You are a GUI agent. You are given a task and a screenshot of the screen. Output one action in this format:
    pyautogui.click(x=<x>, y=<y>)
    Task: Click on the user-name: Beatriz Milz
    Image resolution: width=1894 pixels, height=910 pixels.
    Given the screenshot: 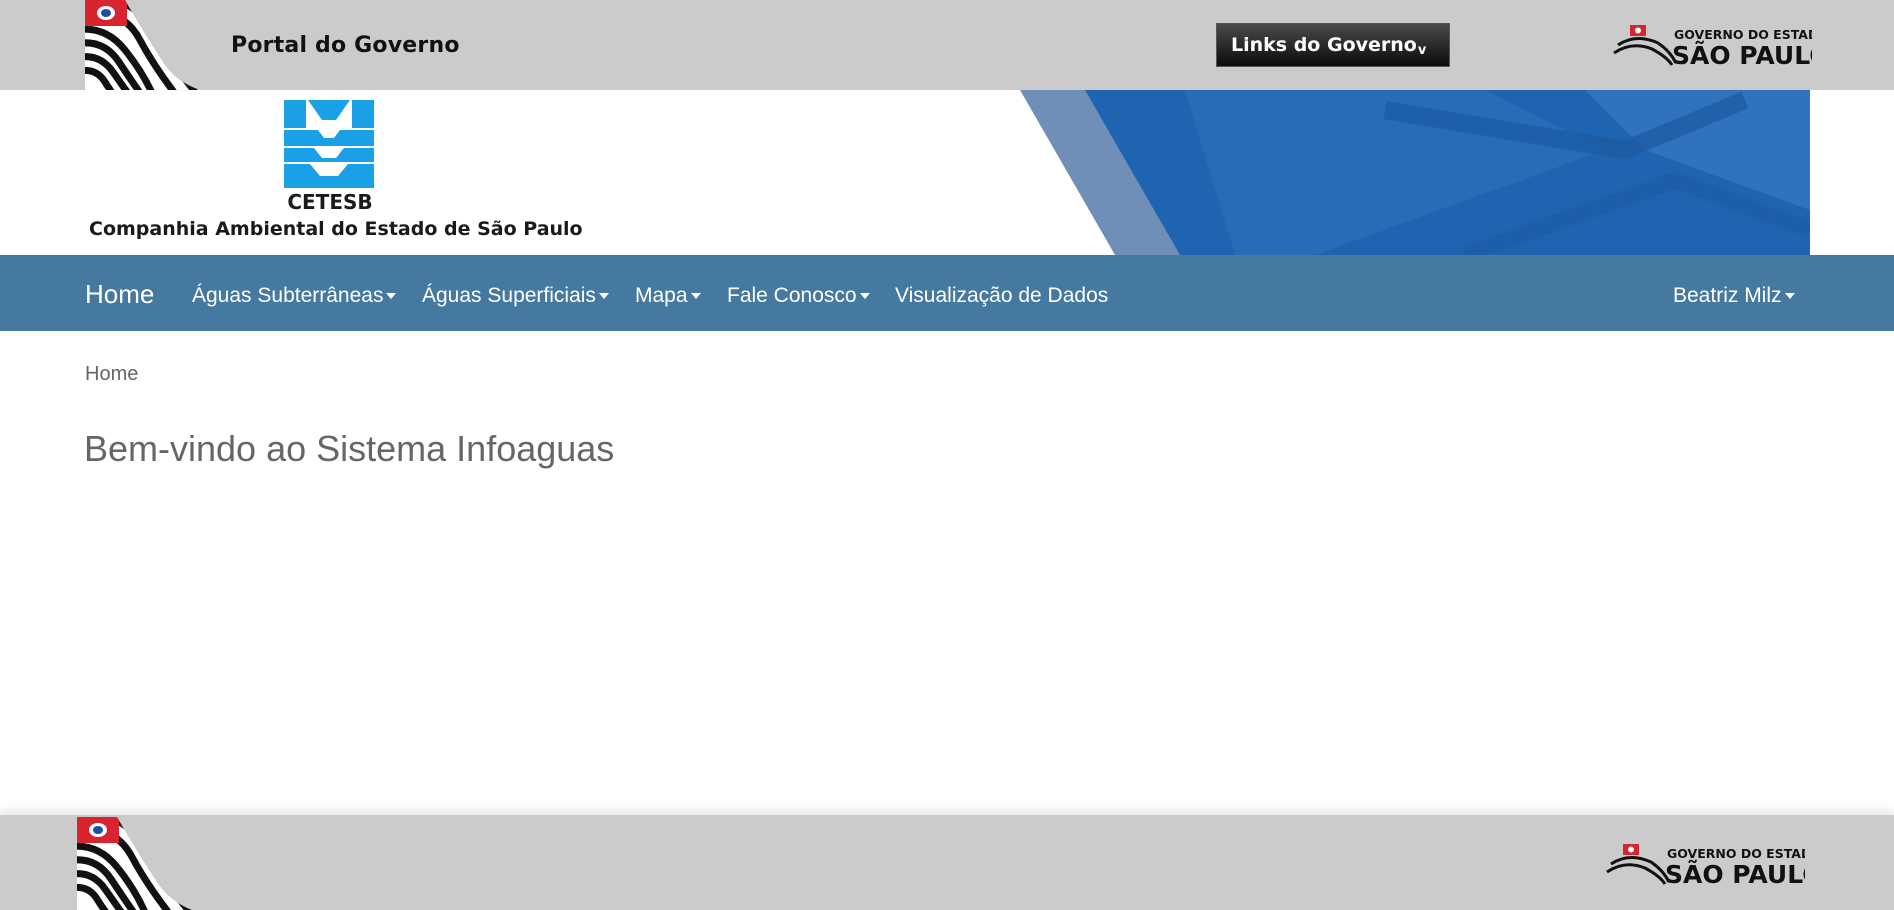 What is the action you would take?
    pyautogui.click(x=1727, y=295)
    